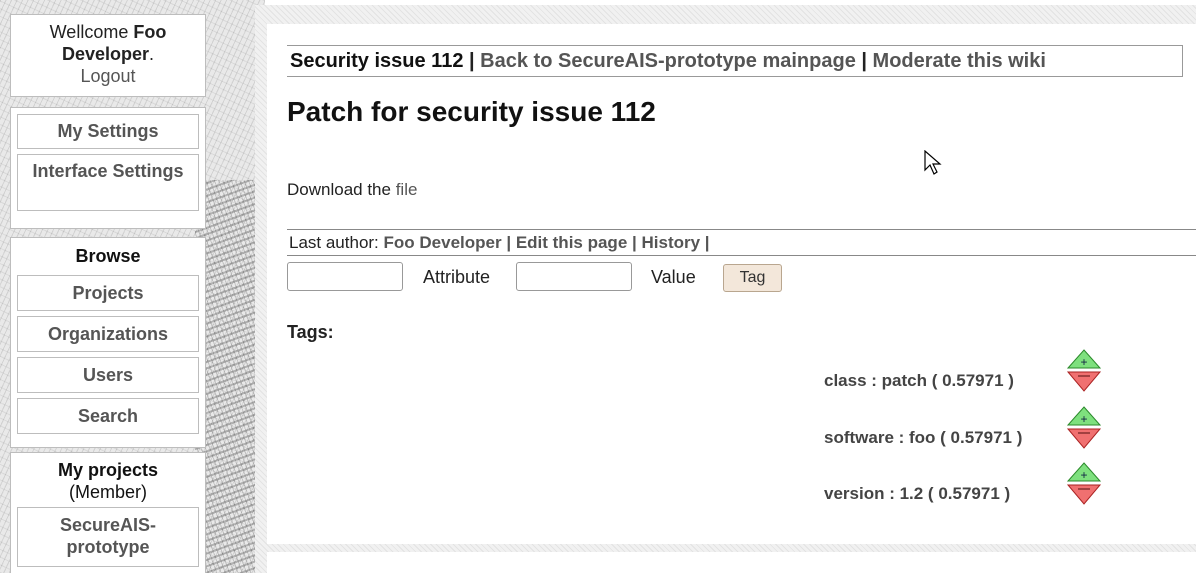  What do you see at coordinates (457, 277) in the screenshot?
I see `attribute-label: Attribute` at bounding box center [457, 277].